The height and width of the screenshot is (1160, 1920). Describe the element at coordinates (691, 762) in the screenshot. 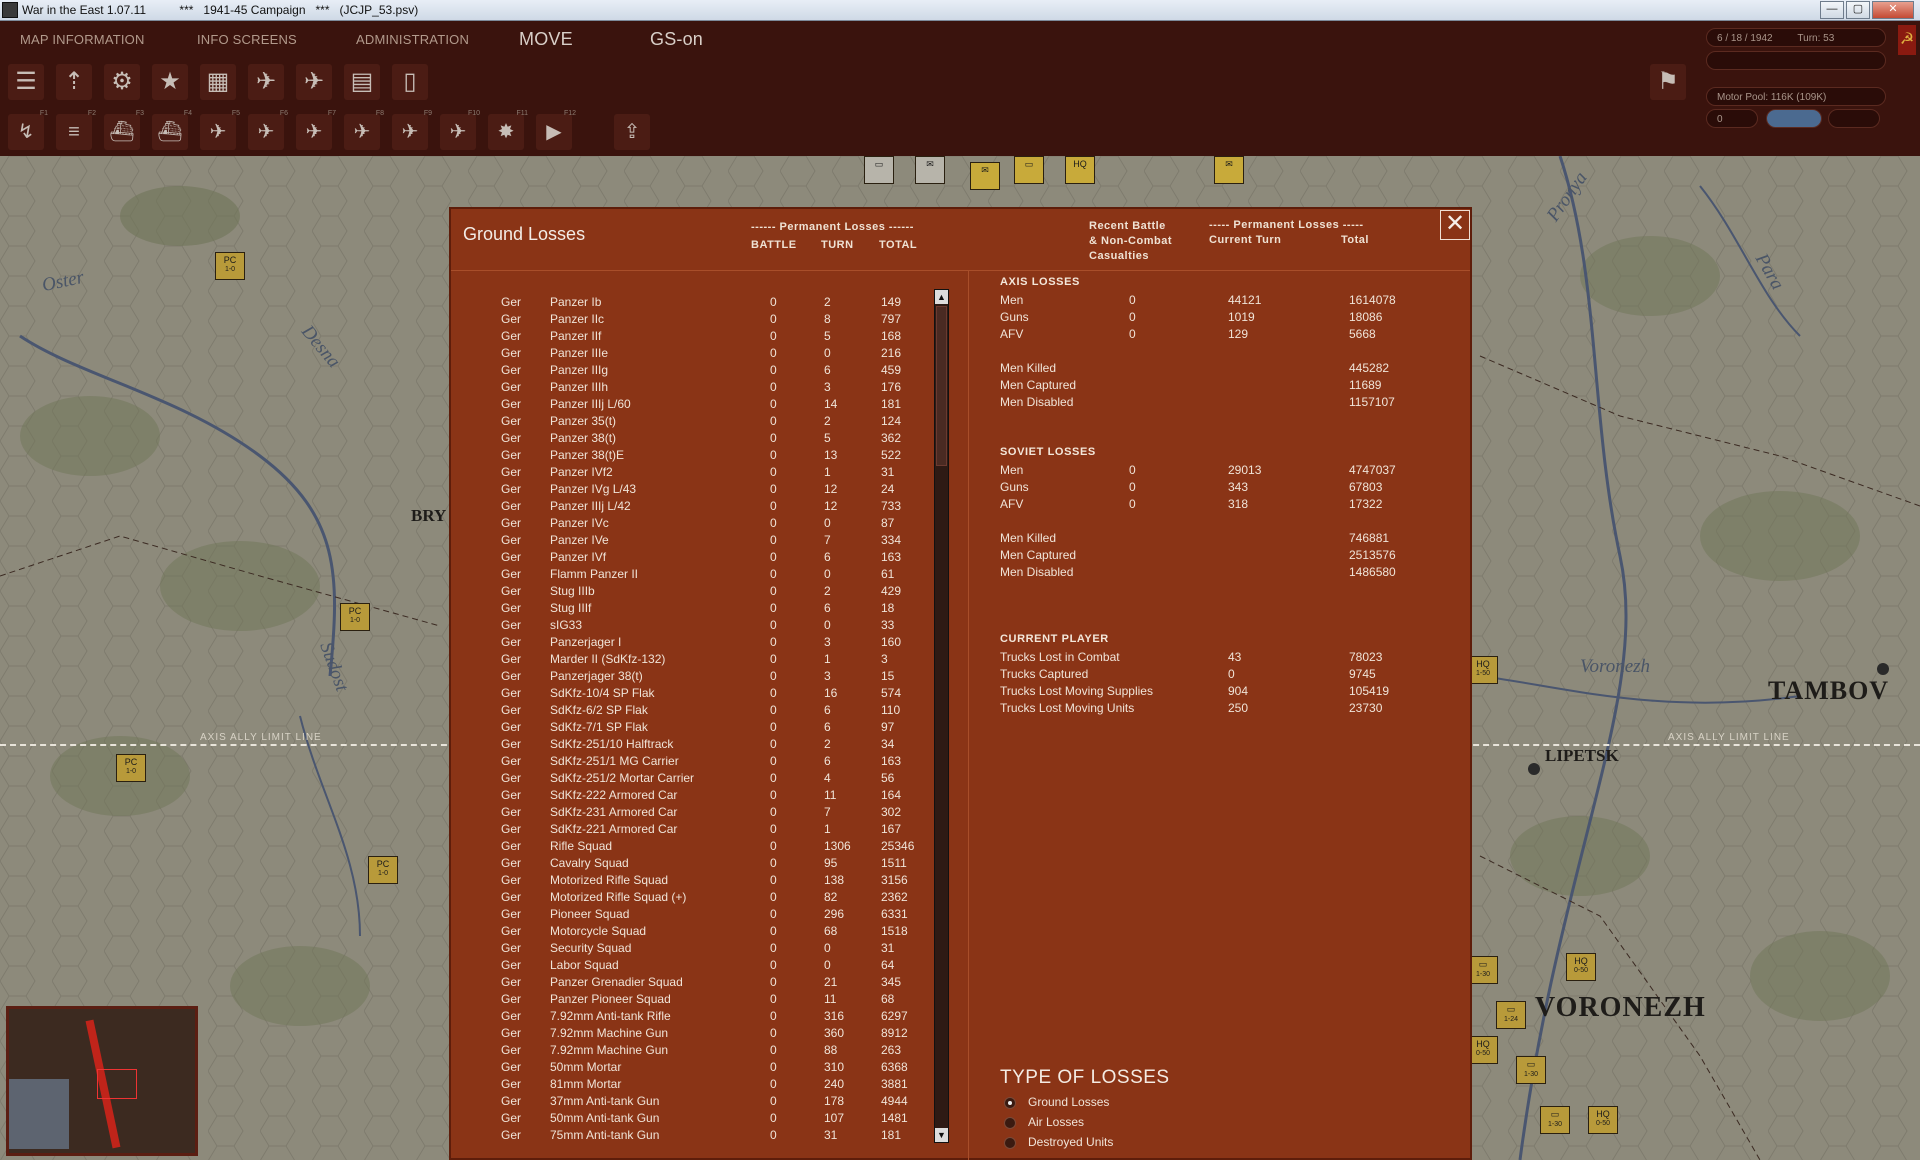

I see `table-row: Ger SdKfz-251/1 MG Carrier 0 6 163` at that location.